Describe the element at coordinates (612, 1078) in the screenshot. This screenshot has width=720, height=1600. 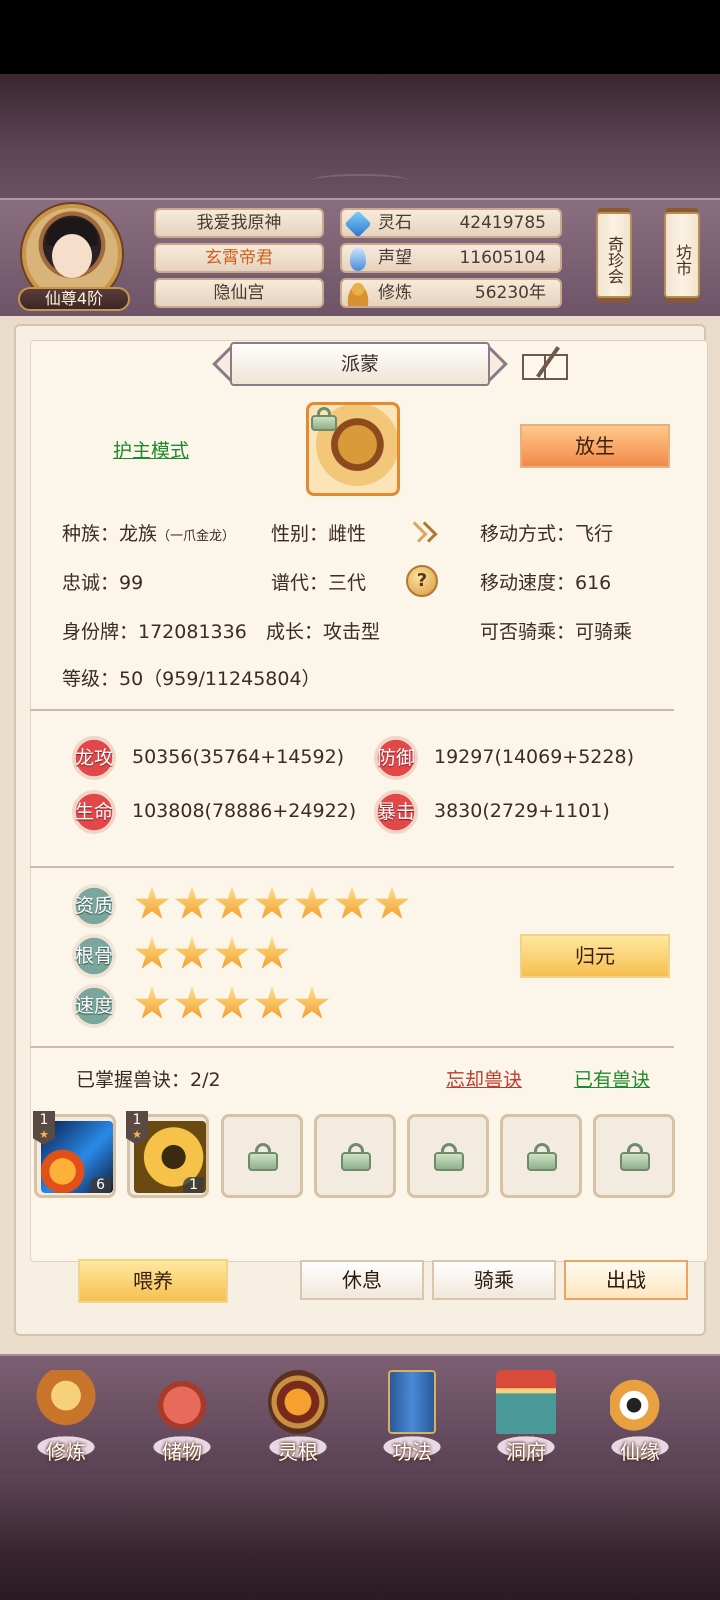
I see `owned-skills-link: 已有兽诀` at that location.